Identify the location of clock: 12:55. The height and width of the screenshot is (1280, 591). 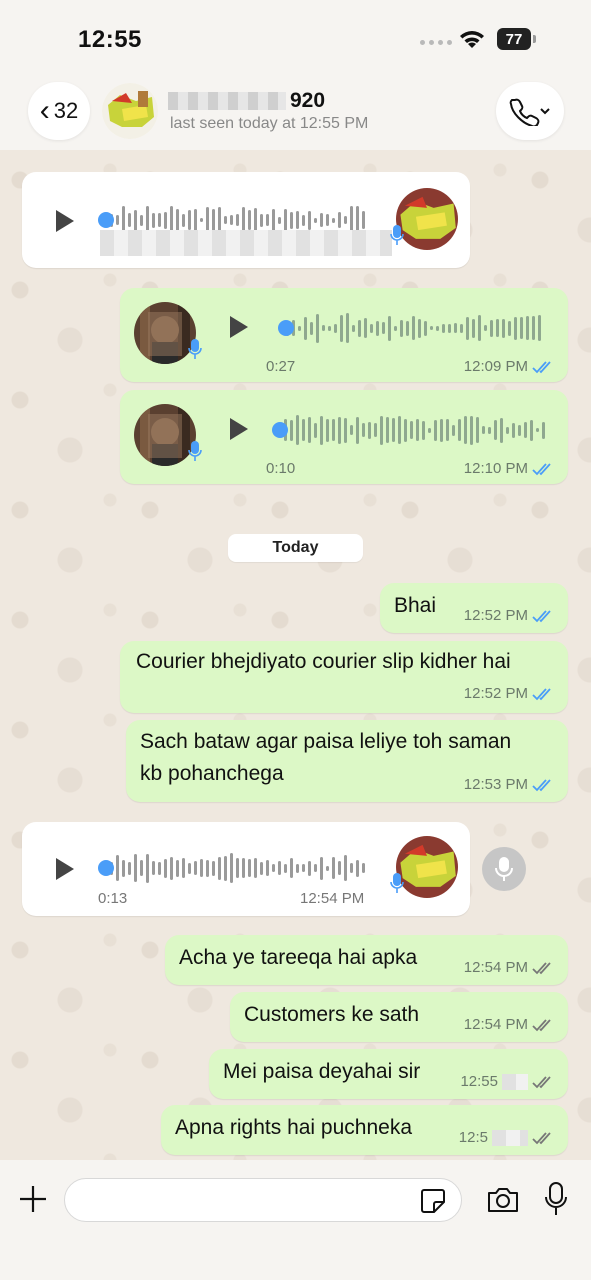
(110, 39).